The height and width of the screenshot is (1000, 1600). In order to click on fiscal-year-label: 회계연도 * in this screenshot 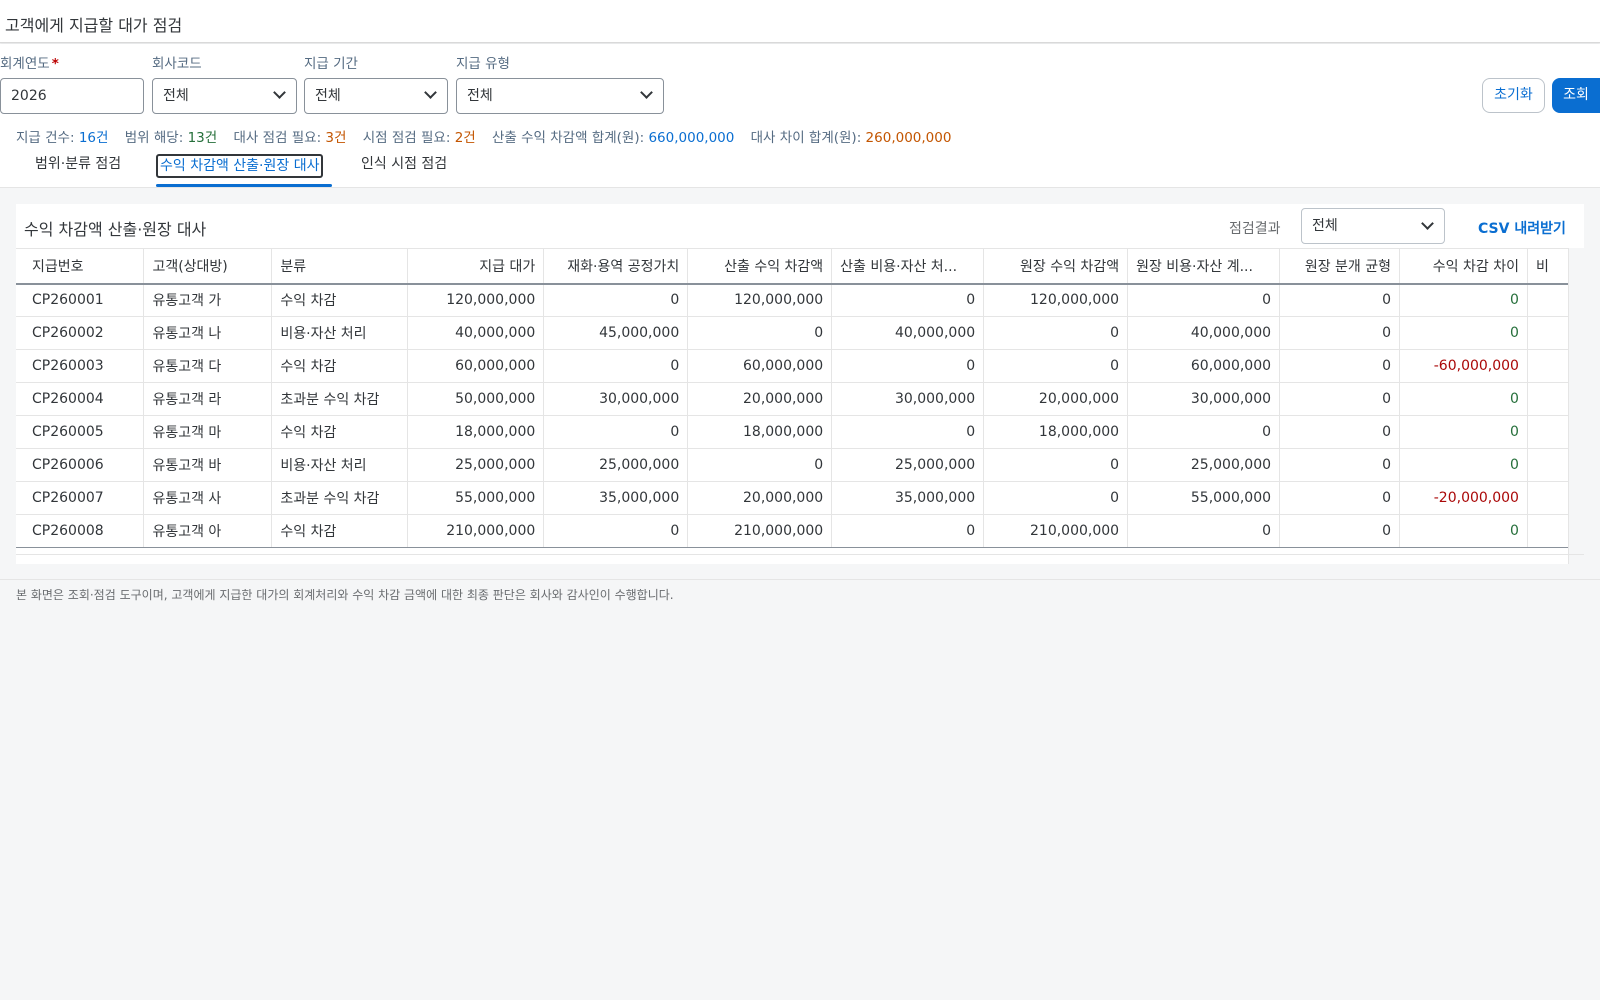, I will do `click(29, 64)`.